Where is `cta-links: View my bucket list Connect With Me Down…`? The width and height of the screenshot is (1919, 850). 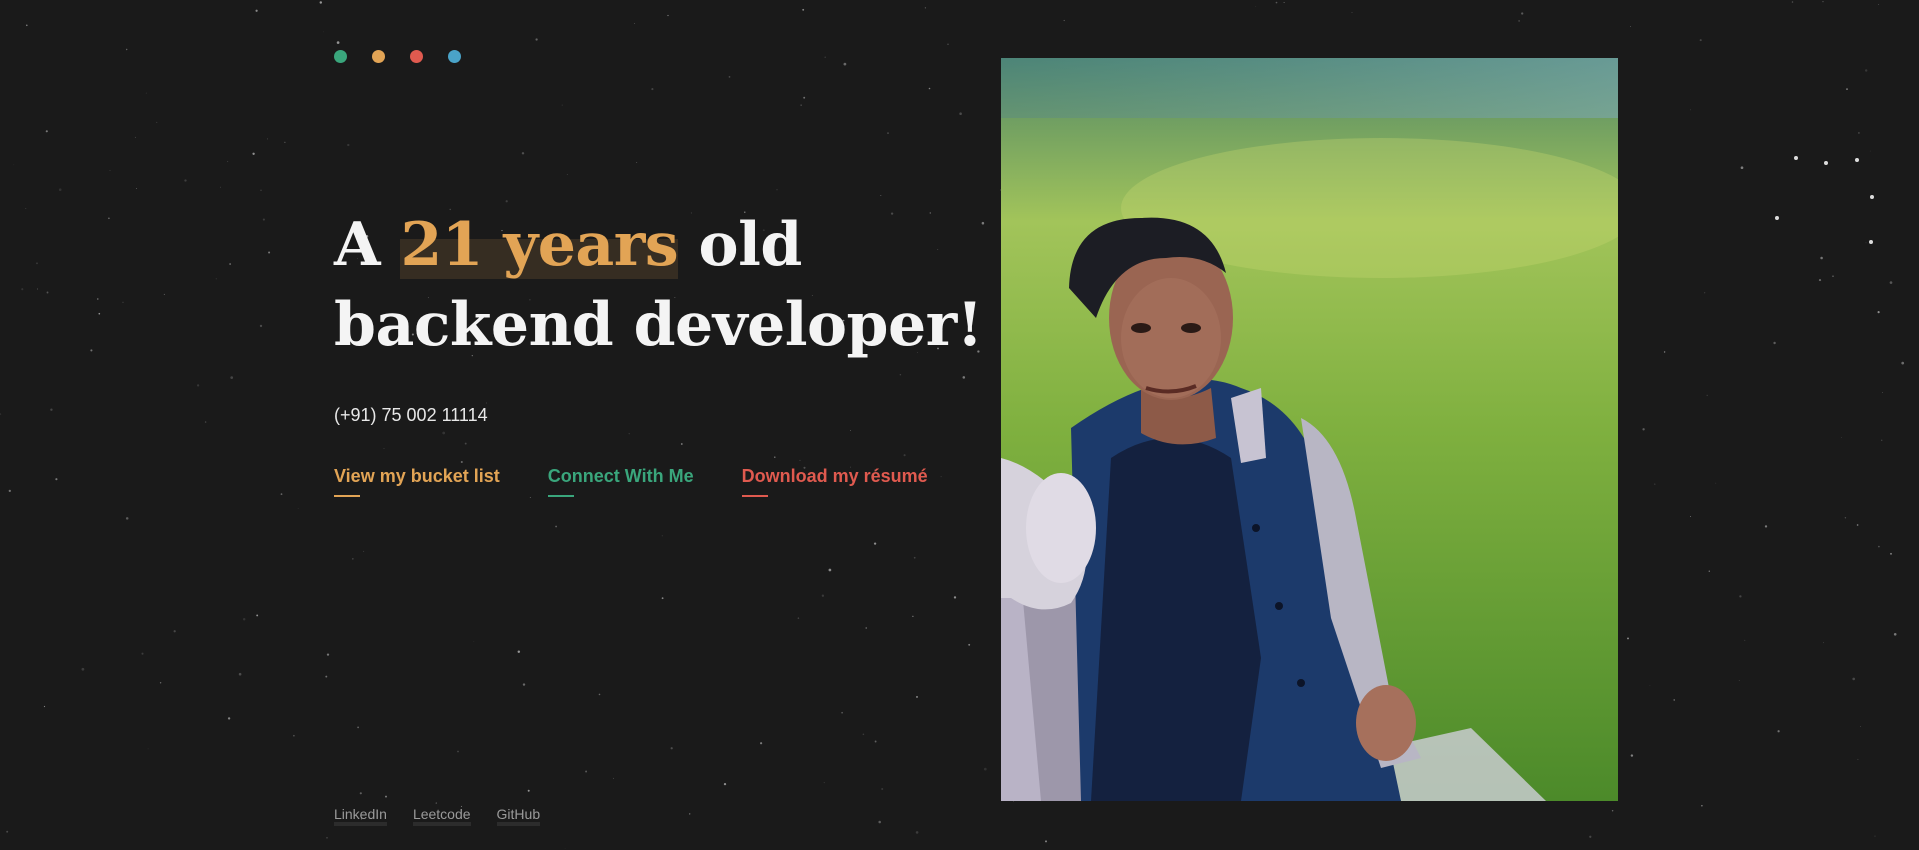 cta-links: View my bucket list Connect With Me Down… is located at coordinates (631, 481).